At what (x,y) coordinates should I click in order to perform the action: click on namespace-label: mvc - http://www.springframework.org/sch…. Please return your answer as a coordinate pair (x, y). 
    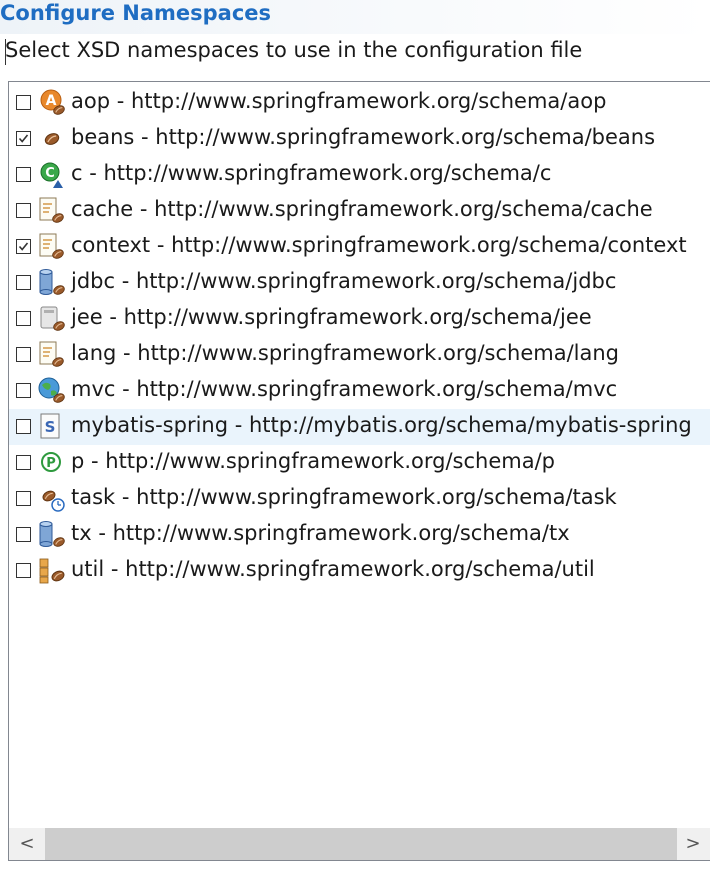
    Looking at the image, I should click on (344, 389).